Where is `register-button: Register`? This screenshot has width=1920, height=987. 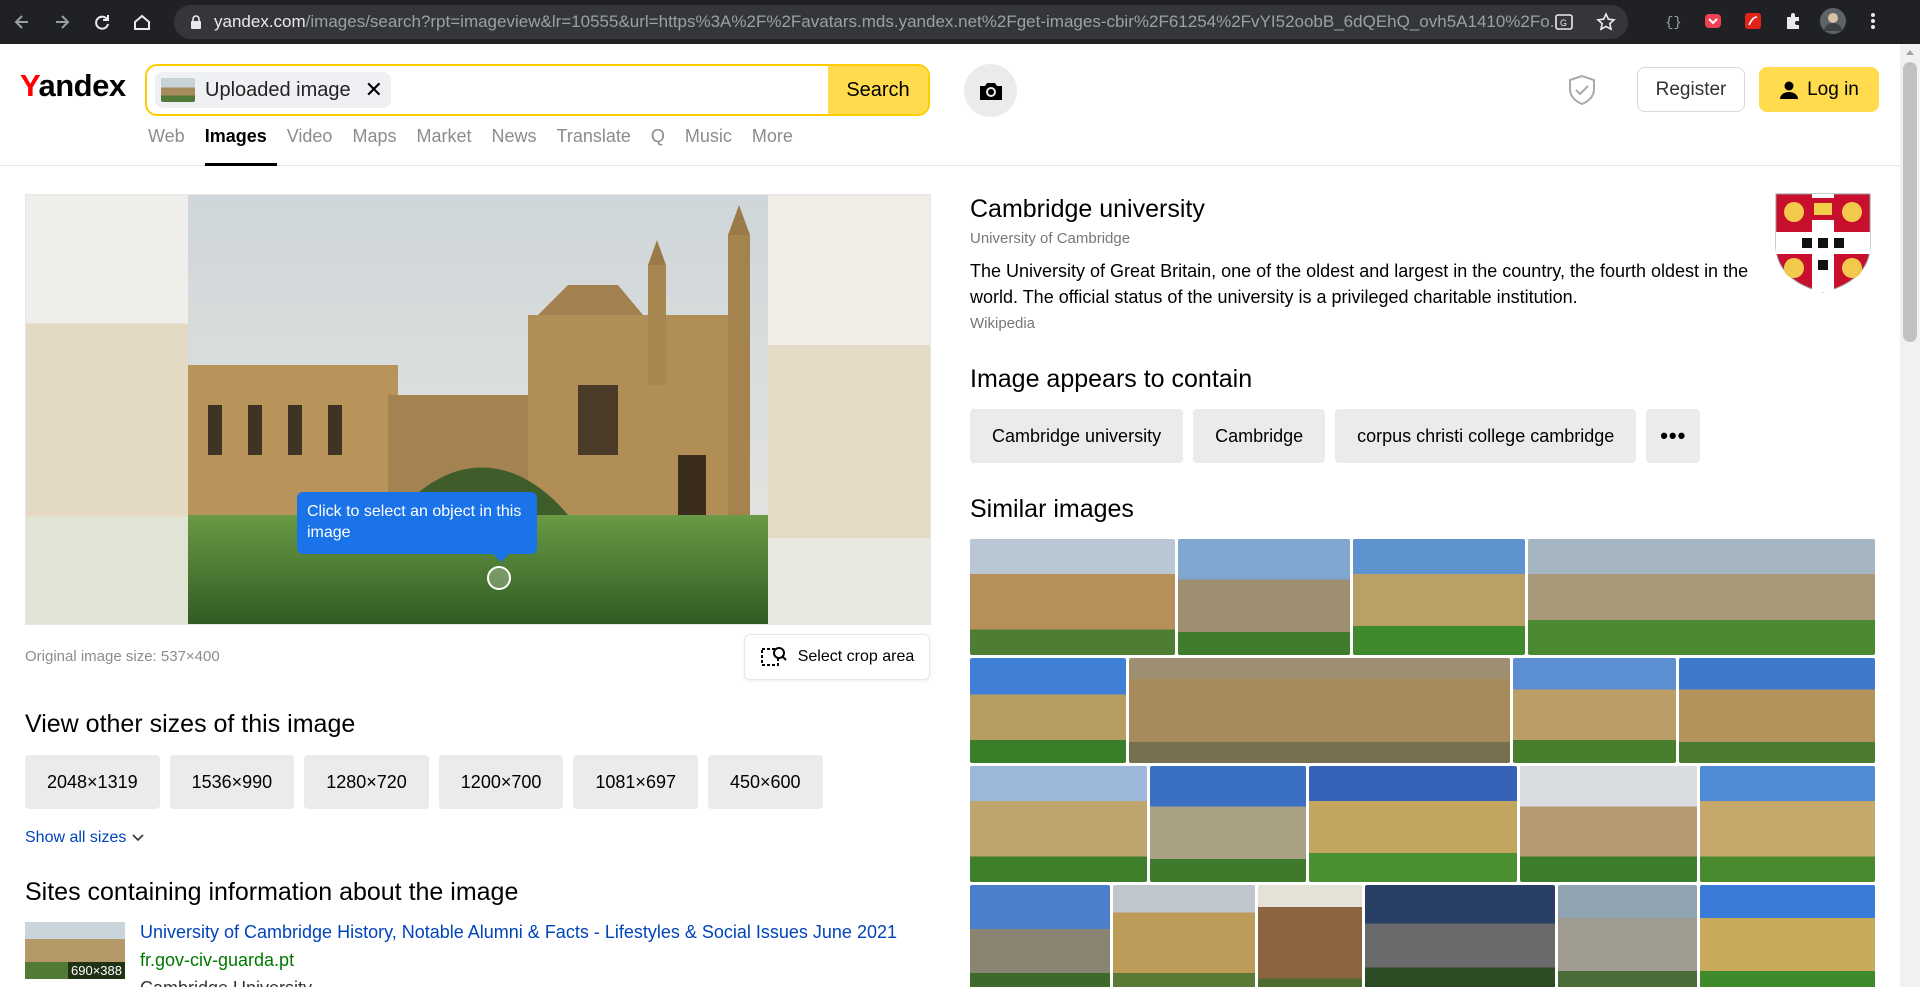
register-button: Register is located at coordinates (1691, 89).